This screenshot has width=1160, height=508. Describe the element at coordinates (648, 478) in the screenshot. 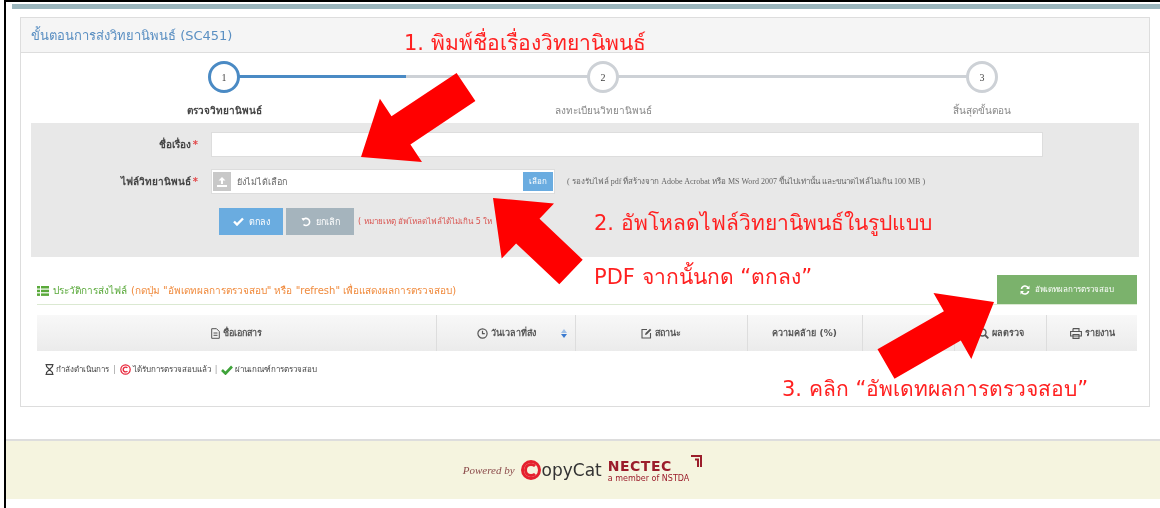

I see `member-text: a member of NSTDA` at that location.